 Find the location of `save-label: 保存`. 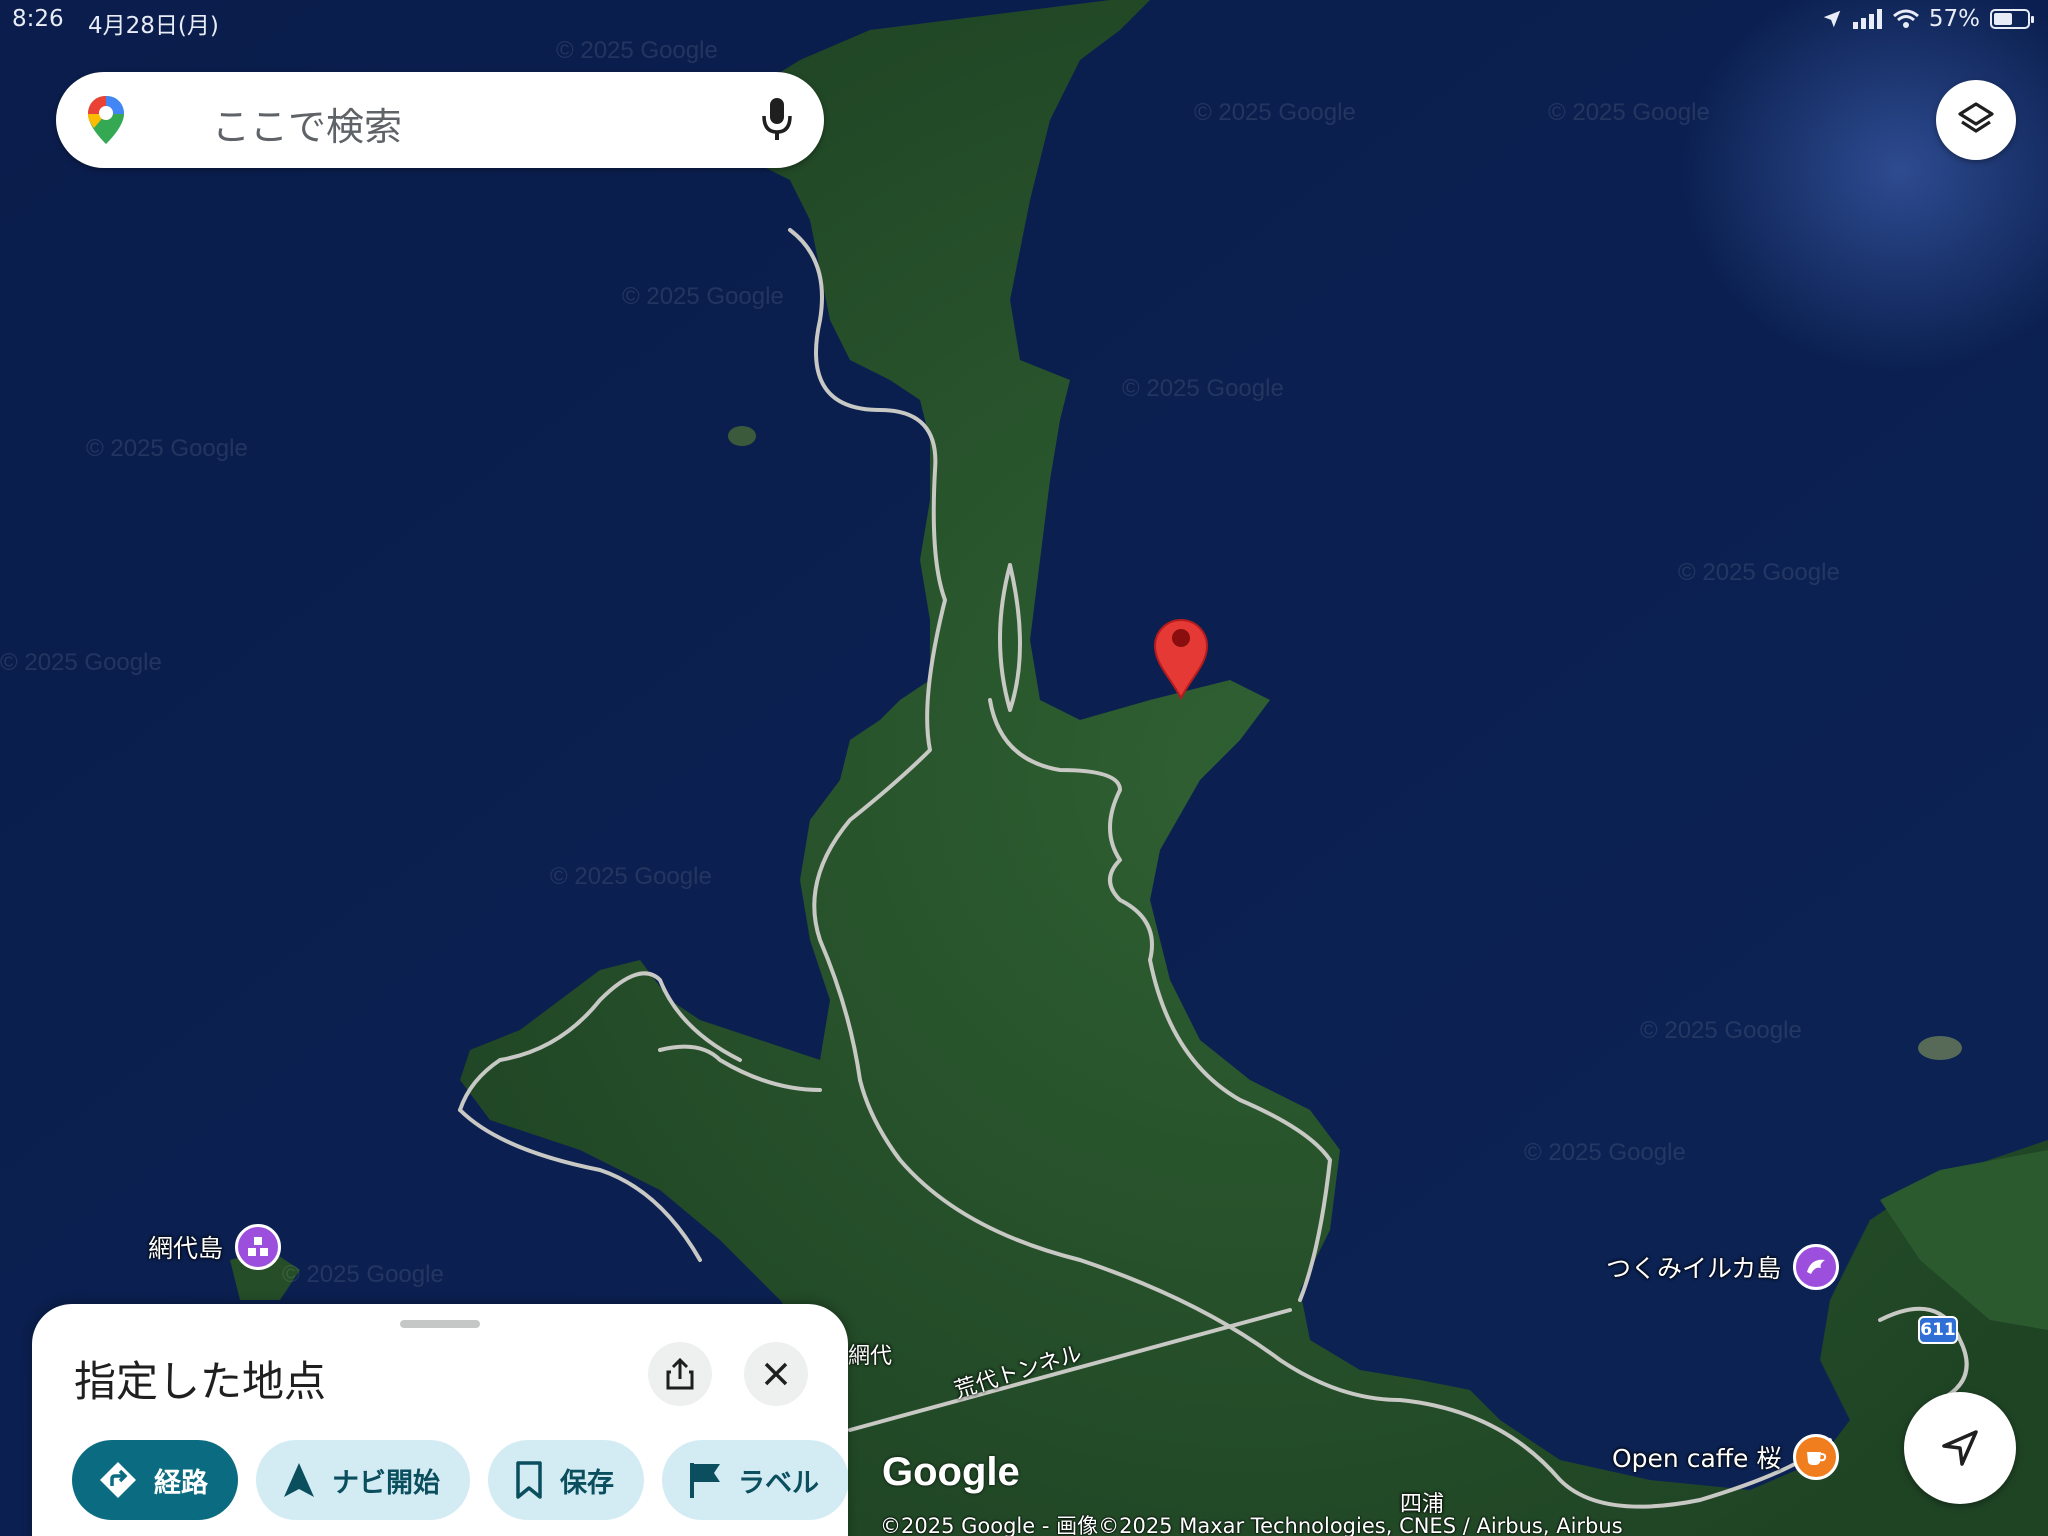

save-label: 保存 is located at coordinates (587, 1483).